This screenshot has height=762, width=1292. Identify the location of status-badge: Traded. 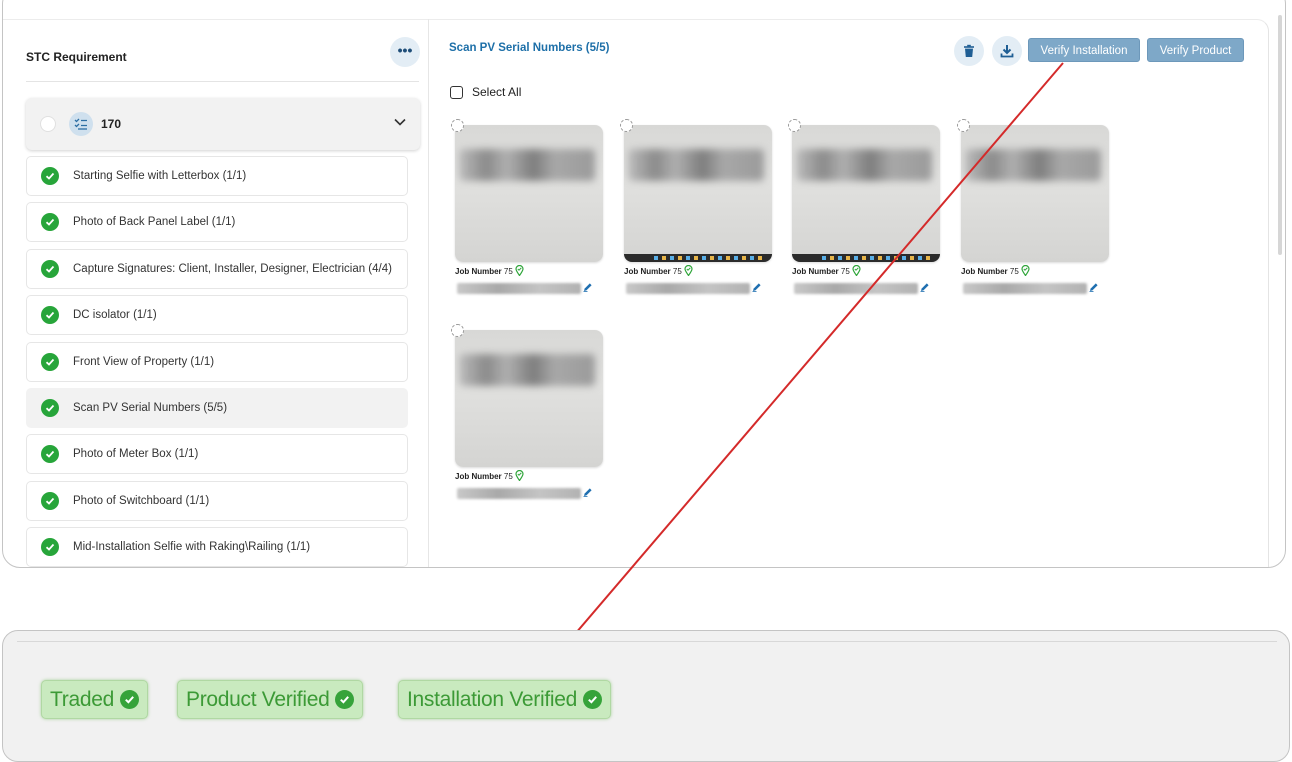
(94, 699).